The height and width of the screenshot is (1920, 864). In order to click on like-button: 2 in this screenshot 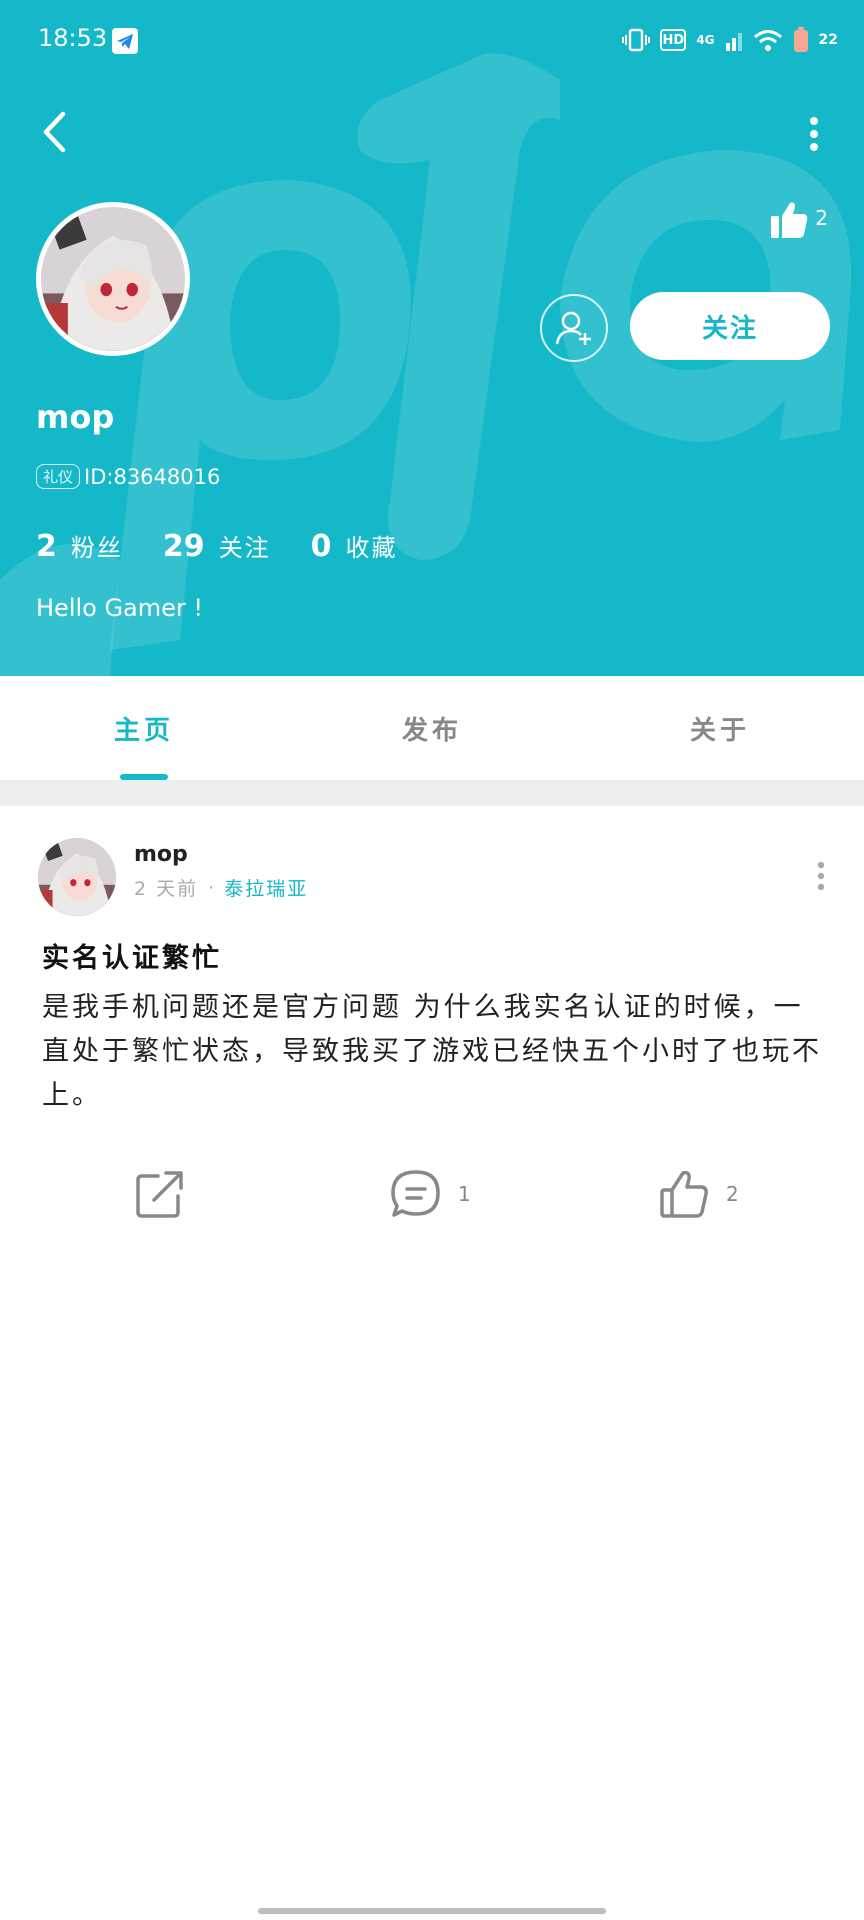, I will do `click(698, 1194)`.